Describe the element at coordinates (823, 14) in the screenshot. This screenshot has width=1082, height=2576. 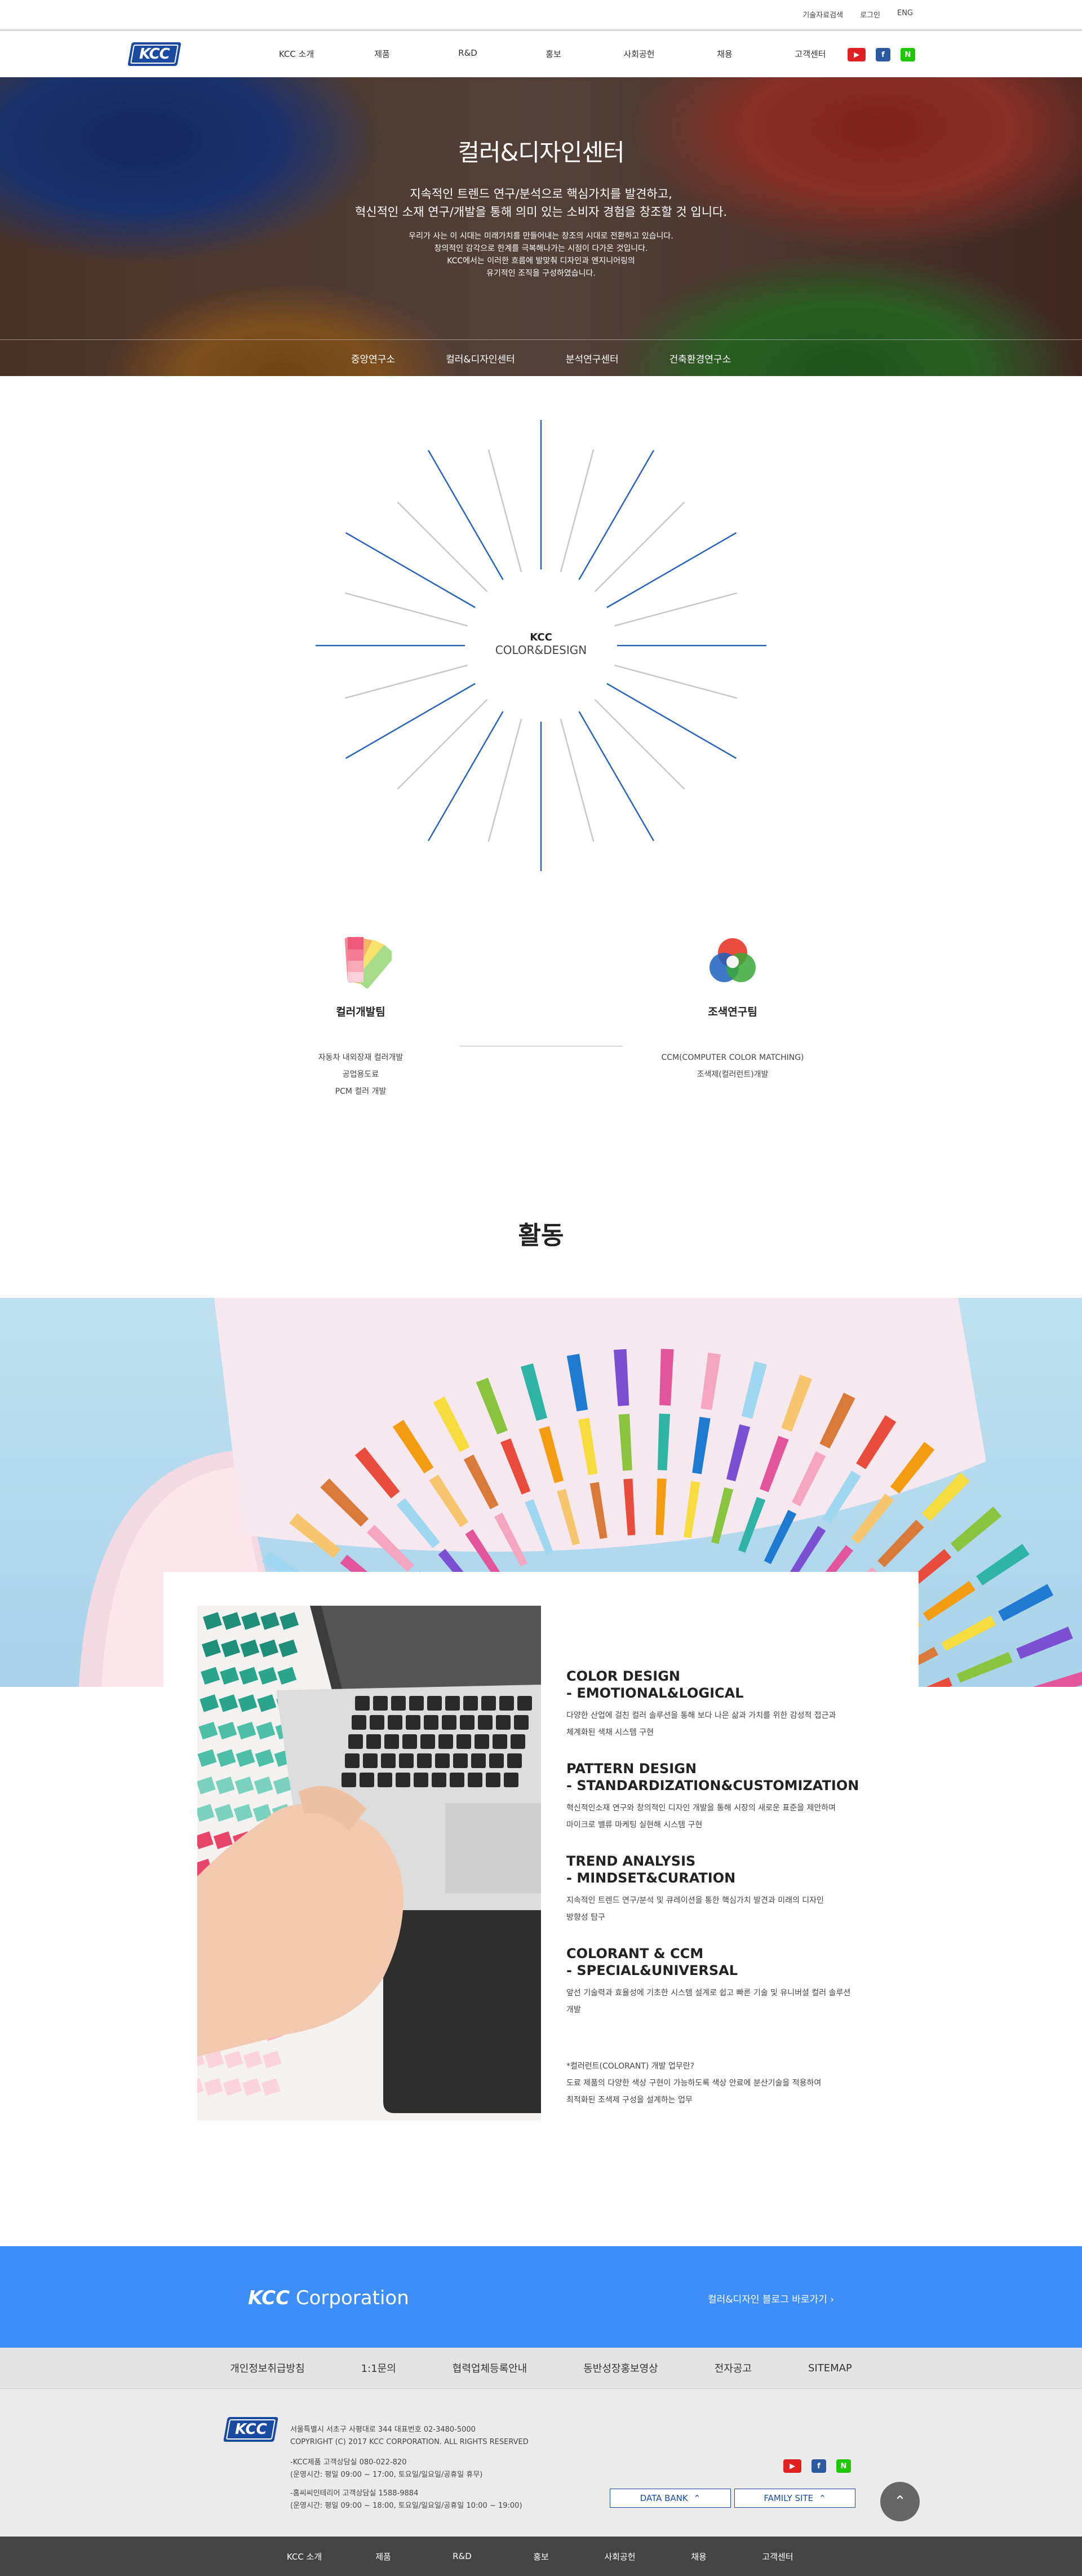
I see `tech-search-link: 기술자료검색` at that location.